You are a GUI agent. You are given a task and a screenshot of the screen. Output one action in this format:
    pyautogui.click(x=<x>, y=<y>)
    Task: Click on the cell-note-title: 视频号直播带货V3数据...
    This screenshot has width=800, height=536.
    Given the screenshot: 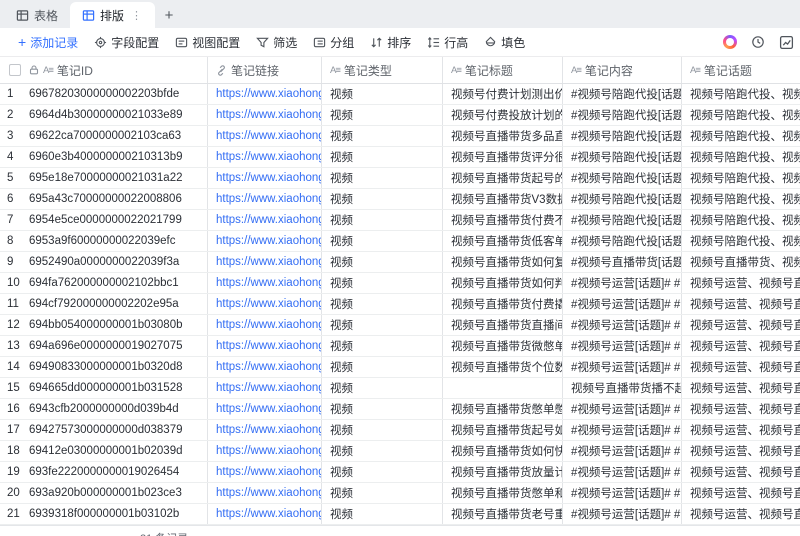 What is the action you would take?
    pyautogui.click(x=503, y=199)
    